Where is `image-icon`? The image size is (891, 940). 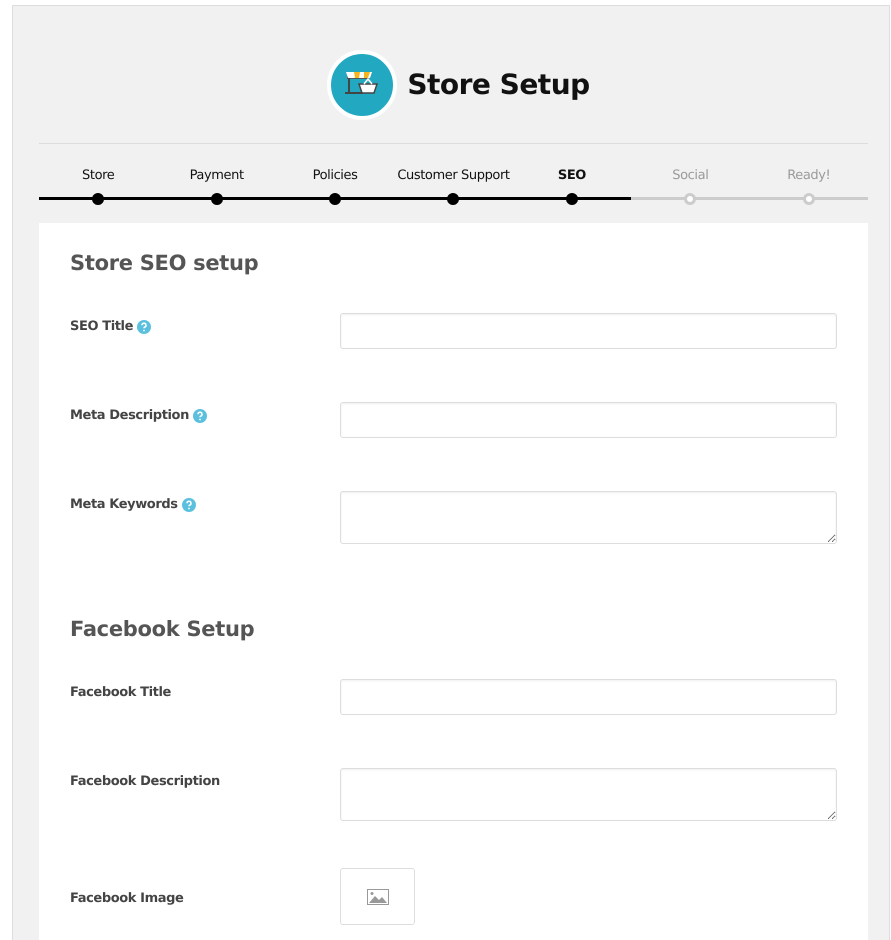
image-icon is located at coordinates (377, 896).